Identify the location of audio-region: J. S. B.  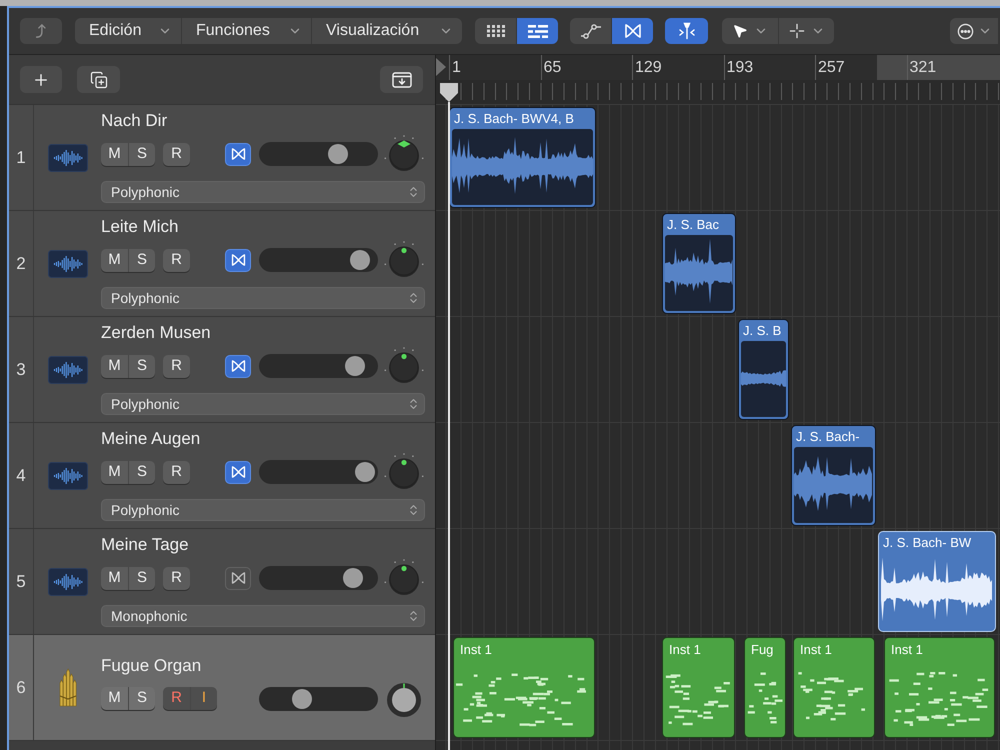
(763, 369).